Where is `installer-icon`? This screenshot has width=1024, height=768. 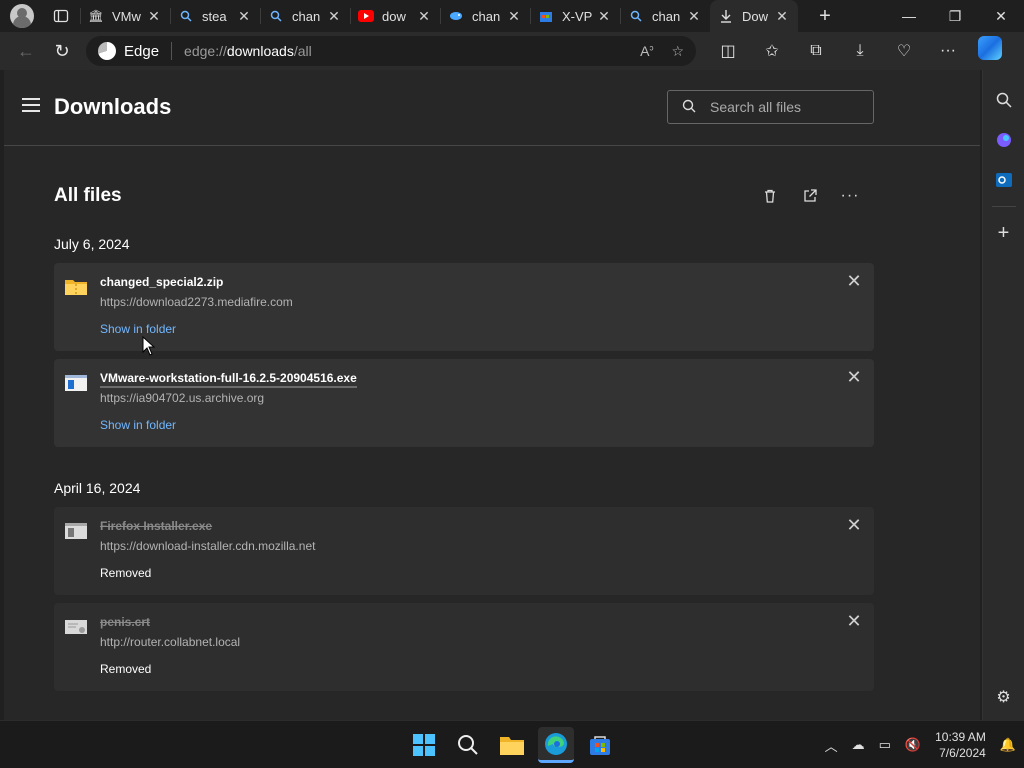
installer-icon is located at coordinates (76, 531).